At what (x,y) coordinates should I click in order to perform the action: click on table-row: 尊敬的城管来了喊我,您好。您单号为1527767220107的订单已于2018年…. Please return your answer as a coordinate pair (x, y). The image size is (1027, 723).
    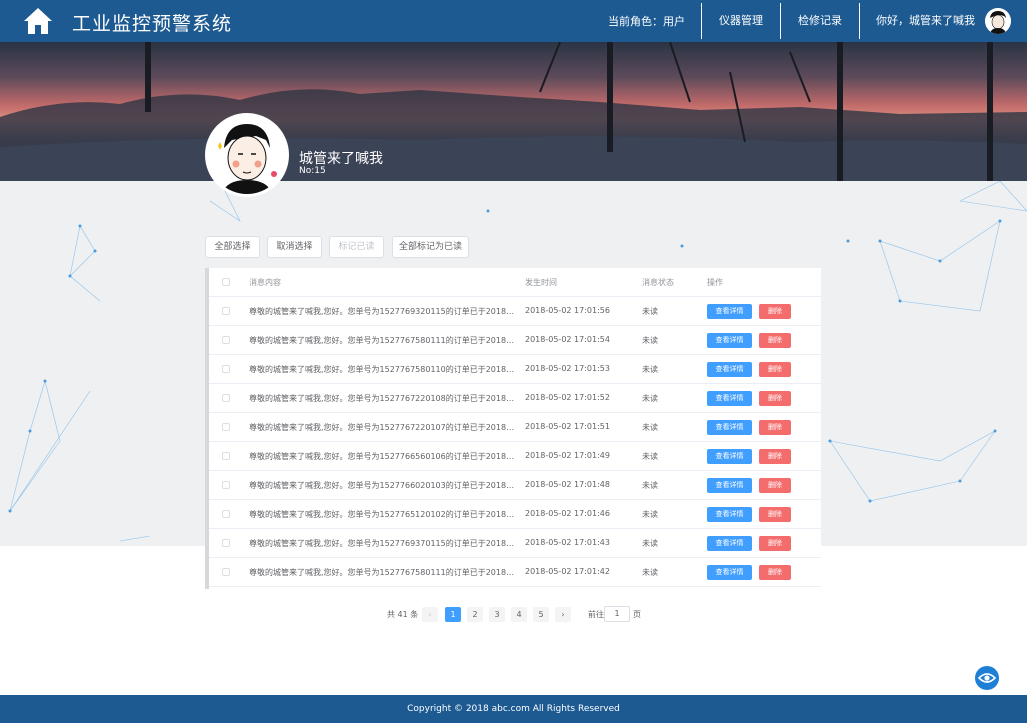
    Looking at the image, I should click on (515, 427).